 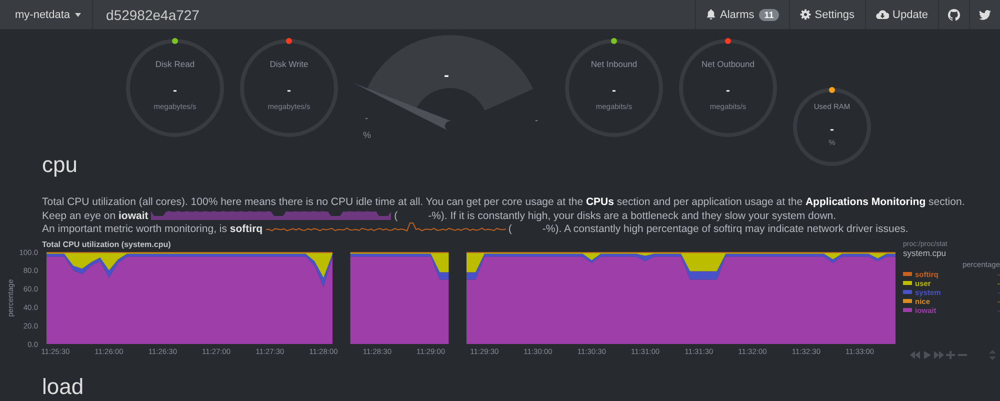 I want to click on description-text: section., so click(x=946, y=202).